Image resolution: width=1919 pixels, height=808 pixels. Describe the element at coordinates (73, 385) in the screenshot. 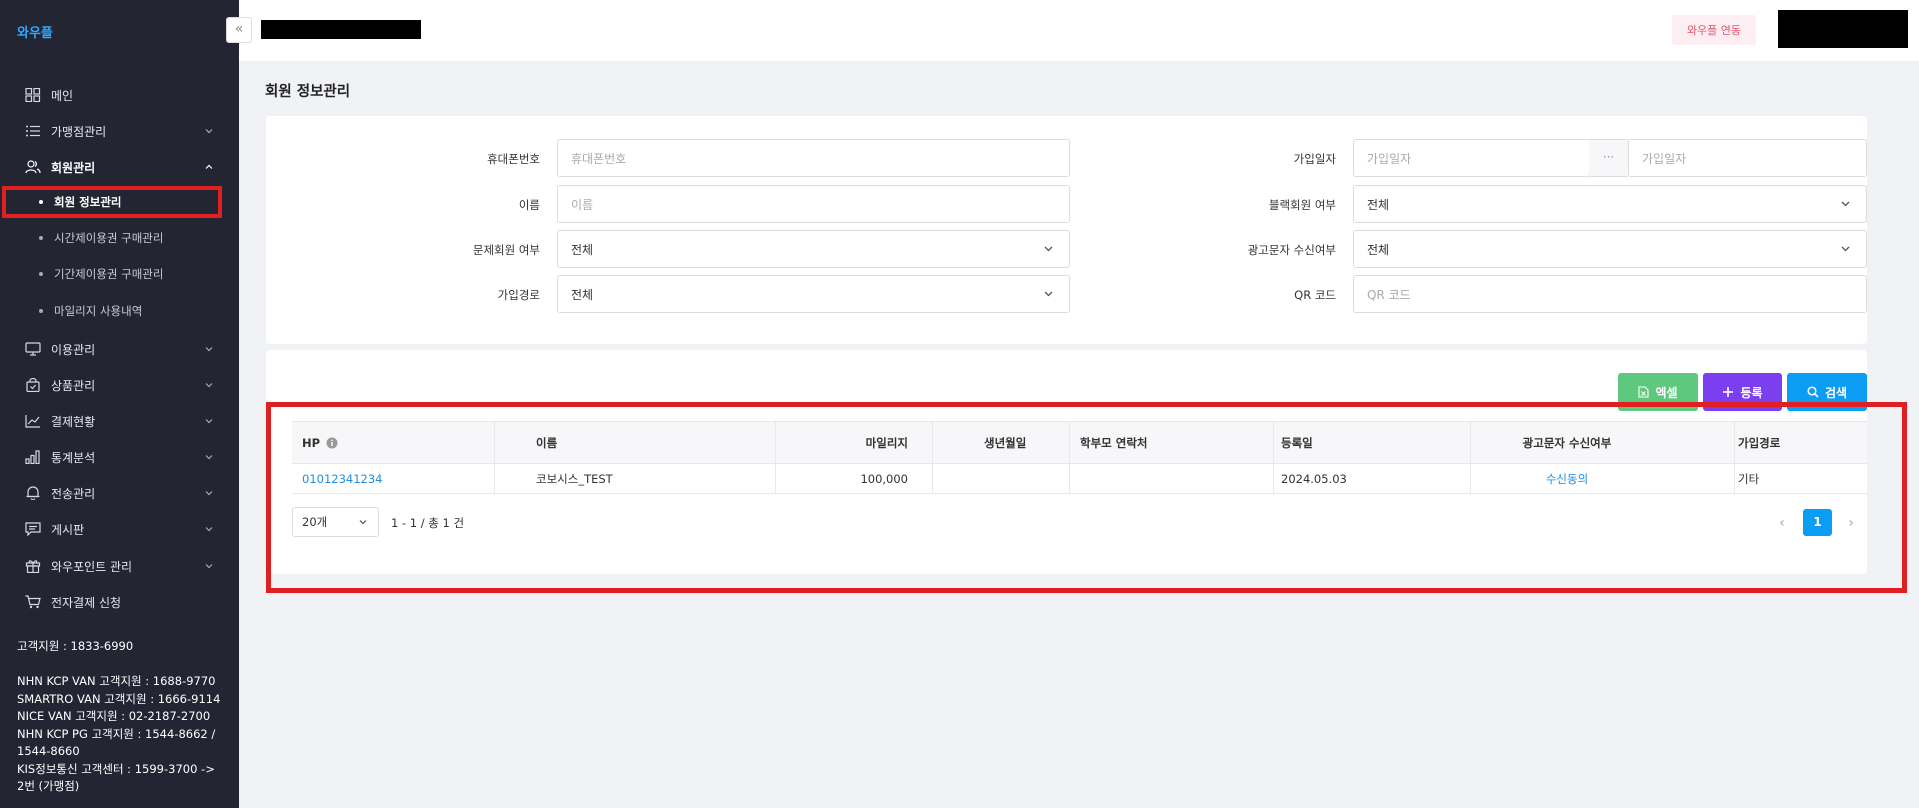

I see `sidebar-item-label: 상품관리` at that location.